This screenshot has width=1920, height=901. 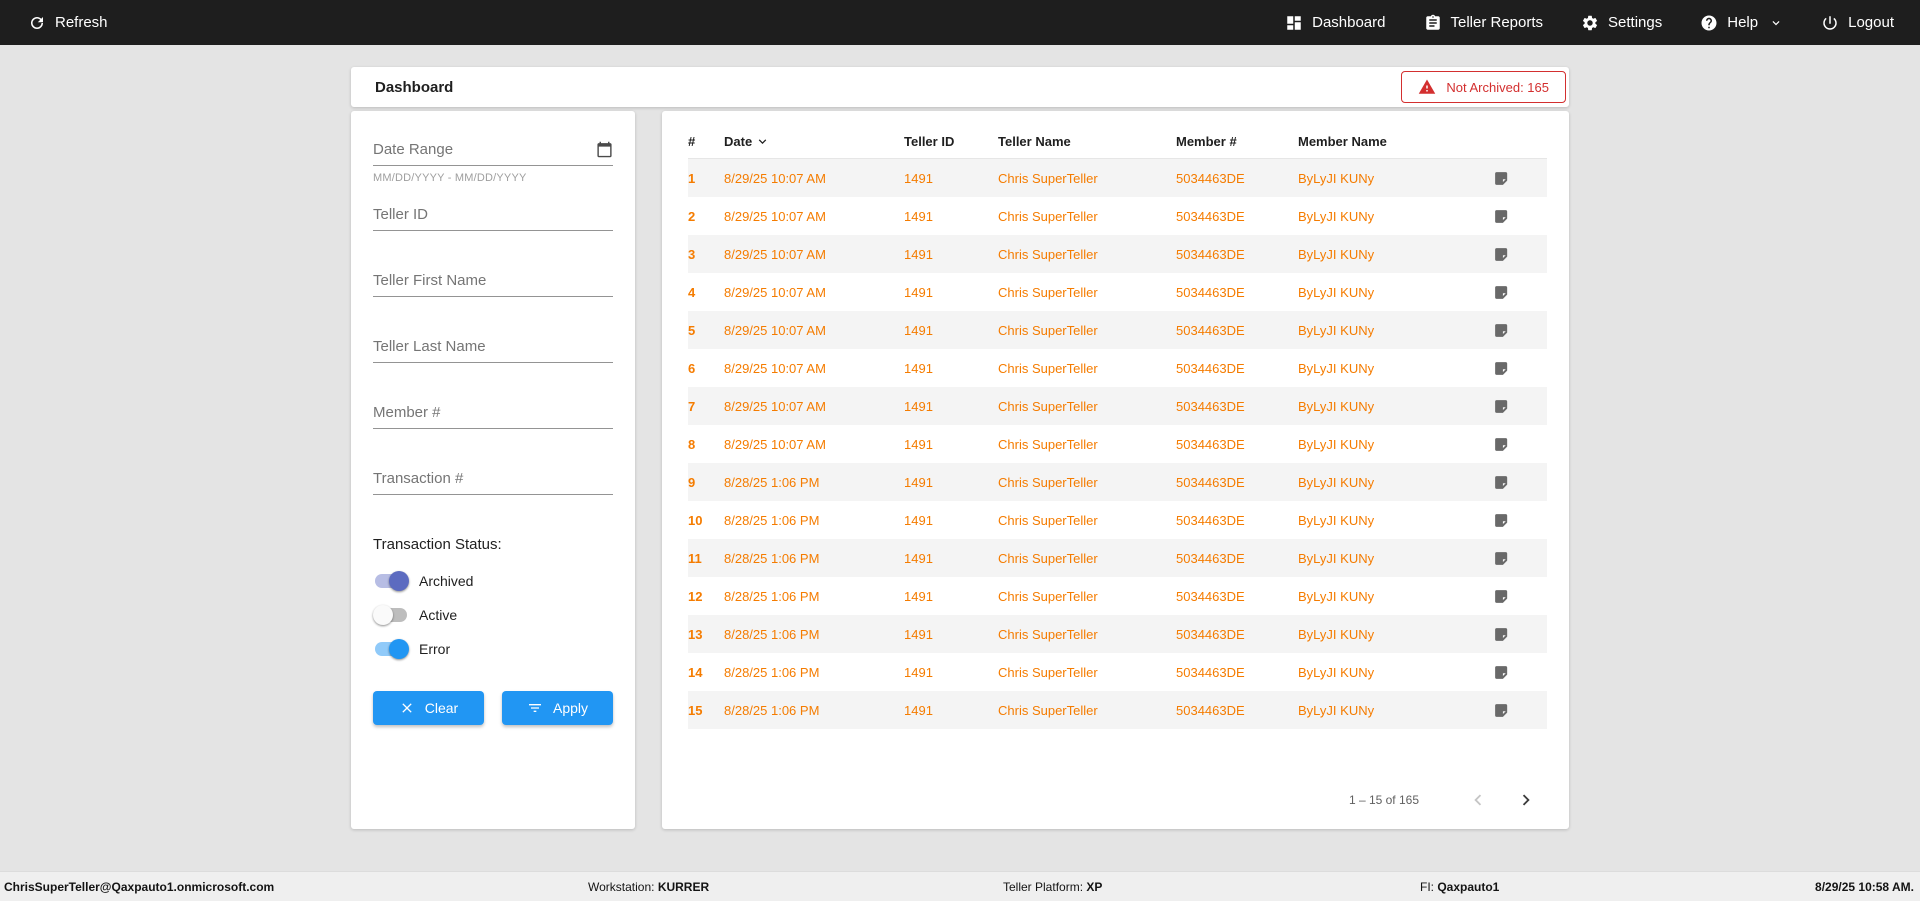 What do you see at coordinates (772, 596) in the screenshot?
I see `date-cell: 8/28/25 1:06 PM` at bounding box center [772, 596].